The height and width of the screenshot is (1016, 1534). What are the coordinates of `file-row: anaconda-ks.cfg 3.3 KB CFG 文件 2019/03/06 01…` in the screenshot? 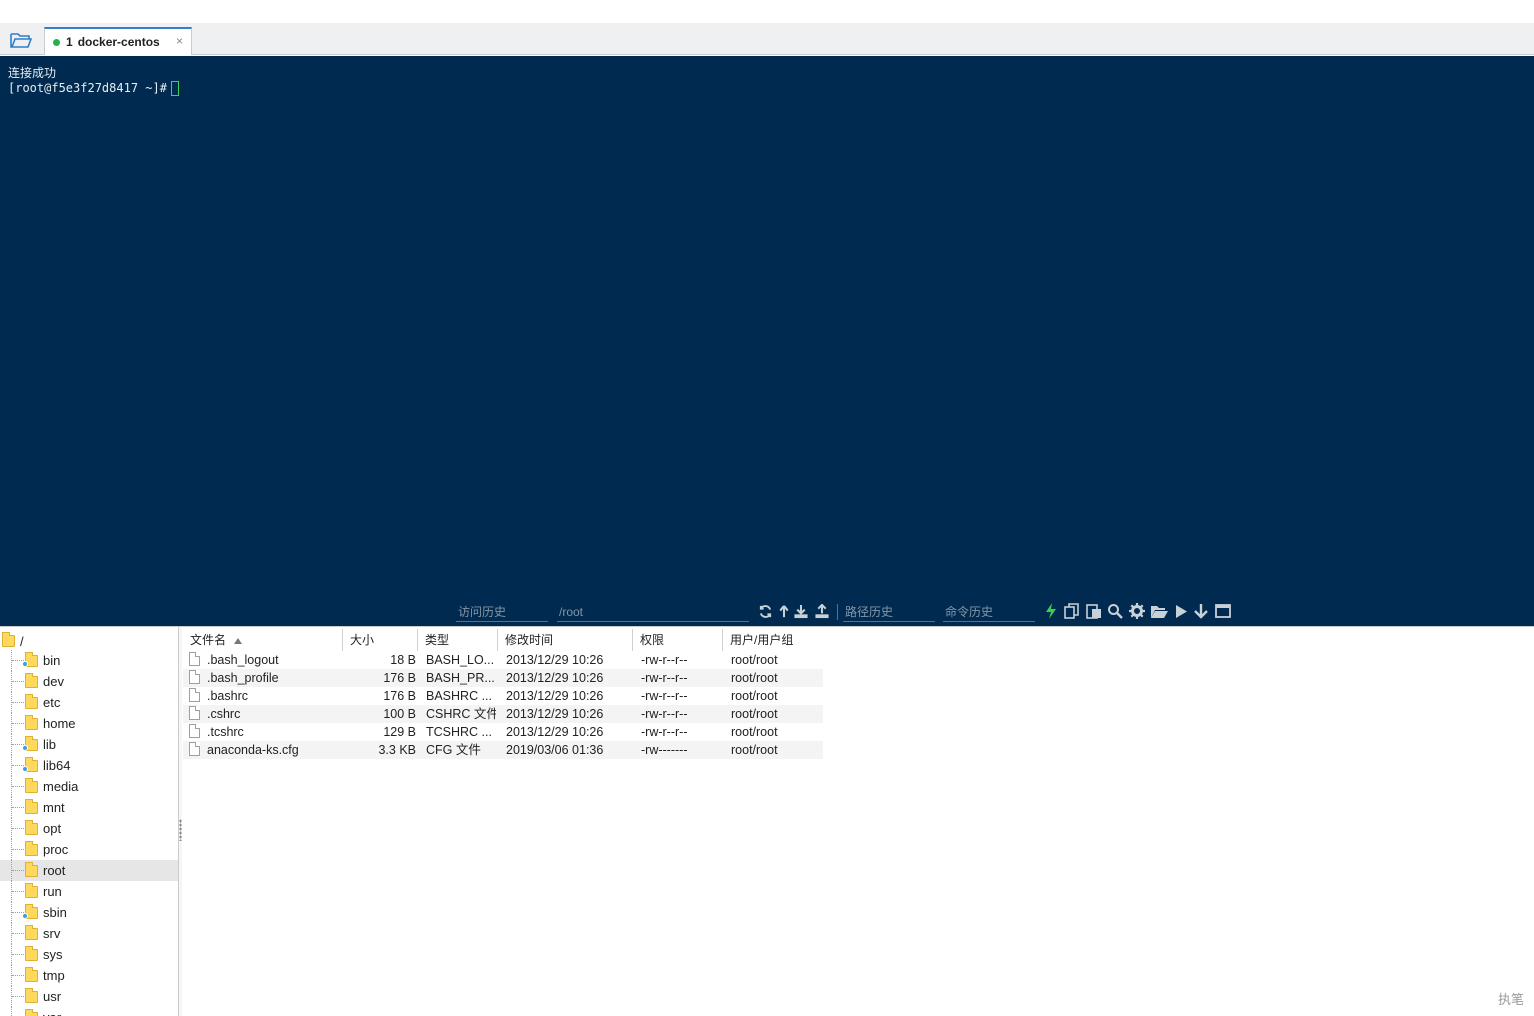 It's located at (503, 750).